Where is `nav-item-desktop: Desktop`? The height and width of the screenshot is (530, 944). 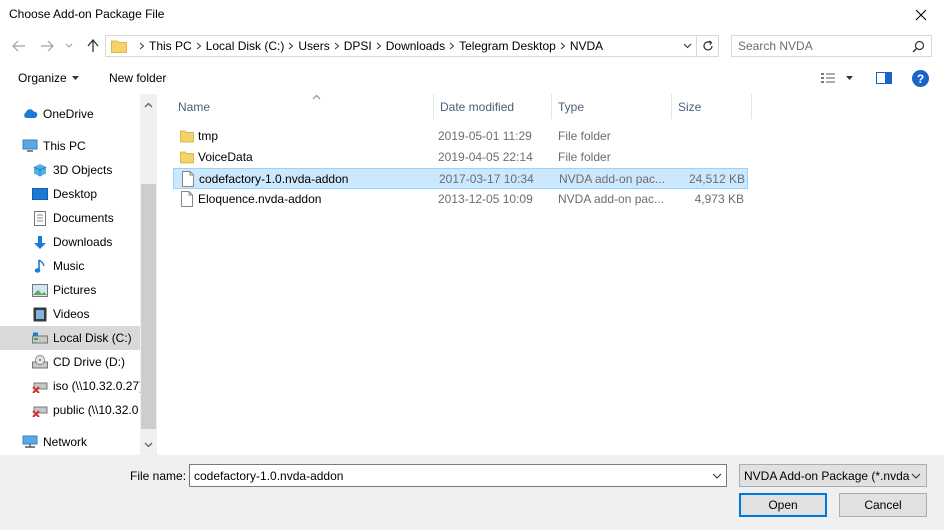
nav-item-desktop: Desktop is located at coordinates (70, 194).